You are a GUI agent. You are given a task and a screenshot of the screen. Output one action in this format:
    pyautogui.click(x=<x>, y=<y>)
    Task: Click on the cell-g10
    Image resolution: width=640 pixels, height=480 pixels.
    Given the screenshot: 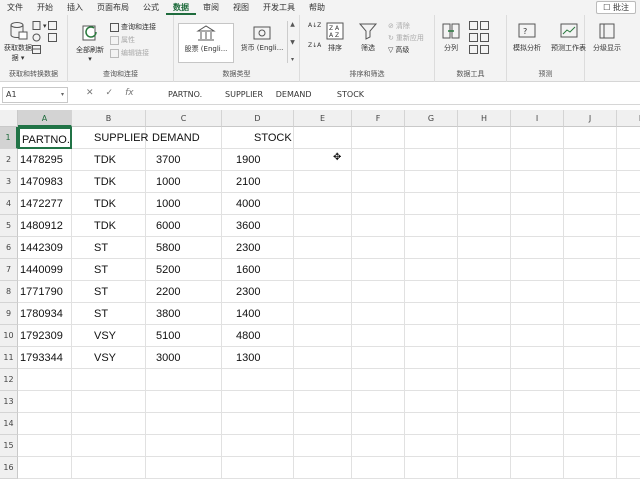 What is the action you would take?
    pyautogui.click(x=431, y=336)
    